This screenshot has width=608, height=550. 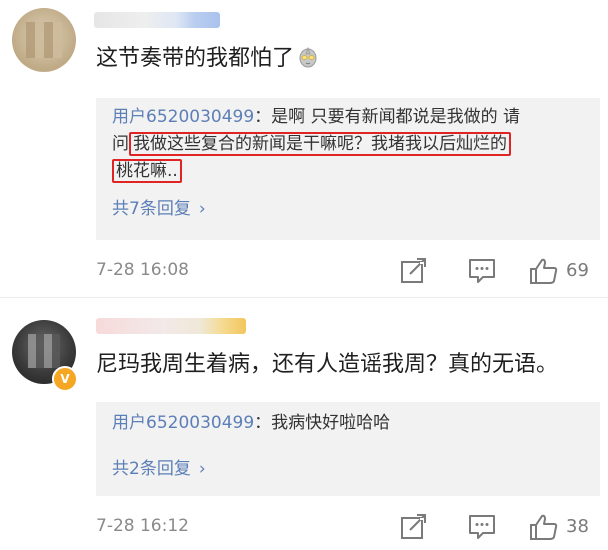 What do you see at coordinates (327, 364) in the screenshot?
I see `comment-text: 尼玛我周生着病，还有人造谣我周？真的无语。` at bounding box center [327, 364].